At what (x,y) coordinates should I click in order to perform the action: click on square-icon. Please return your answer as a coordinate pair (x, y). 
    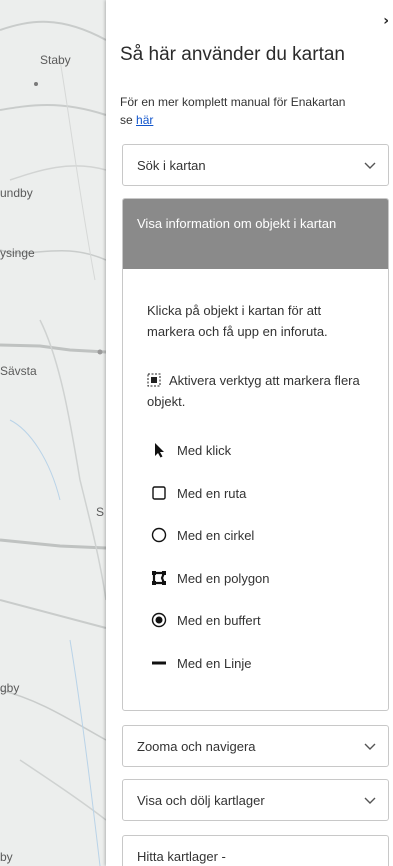
    Looking at the image, I should click on (159, 493).